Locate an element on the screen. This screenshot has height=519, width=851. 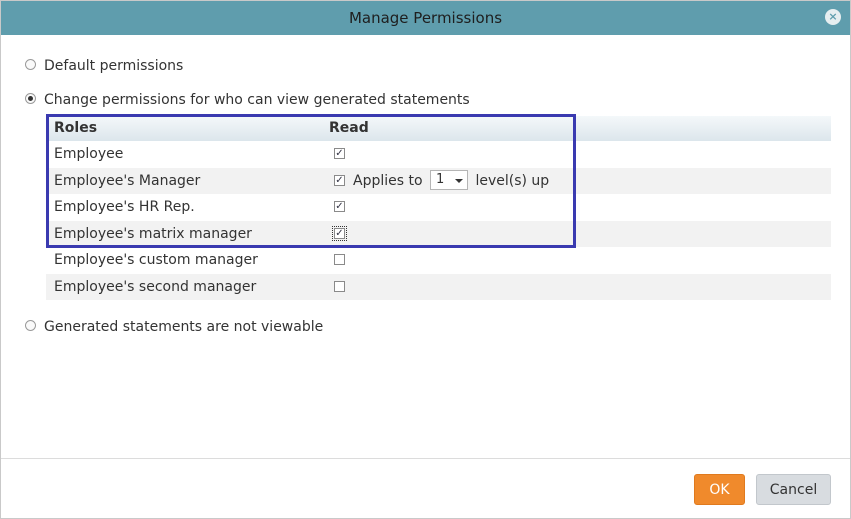
role-label: Employee's HR Rep. is located at coordinates (124, 207).